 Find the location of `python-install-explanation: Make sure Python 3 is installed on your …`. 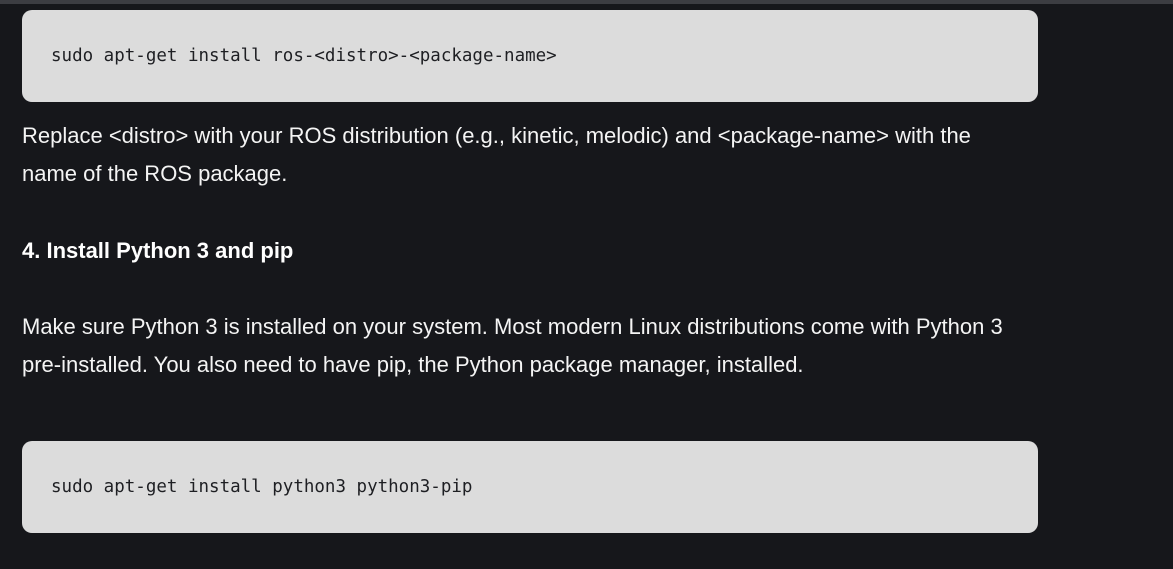

python-install-explanation: Make sure Python 3 is installed on your … is located at coordinates (512, 345).